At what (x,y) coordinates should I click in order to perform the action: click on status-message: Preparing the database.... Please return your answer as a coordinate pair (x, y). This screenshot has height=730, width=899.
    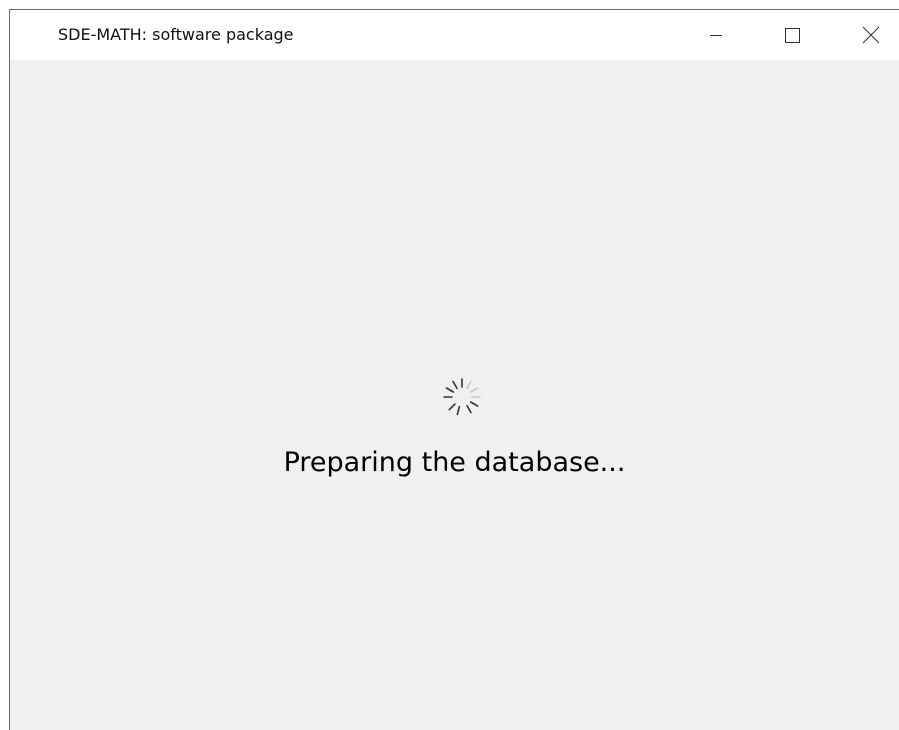
    Looking at the image, I should click on (454, 462).